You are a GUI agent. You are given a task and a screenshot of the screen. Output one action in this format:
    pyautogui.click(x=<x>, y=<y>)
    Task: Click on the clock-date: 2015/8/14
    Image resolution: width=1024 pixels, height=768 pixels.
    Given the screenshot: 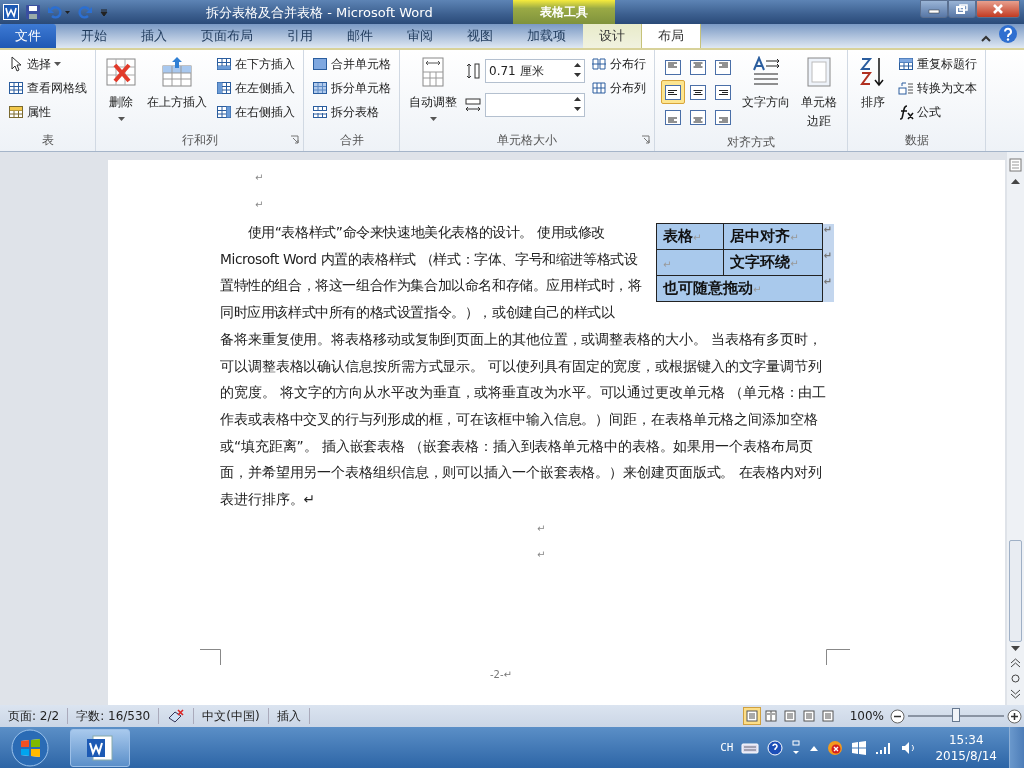 What is the action you would take?
    pyautogui.click(x=966, y=755)
    